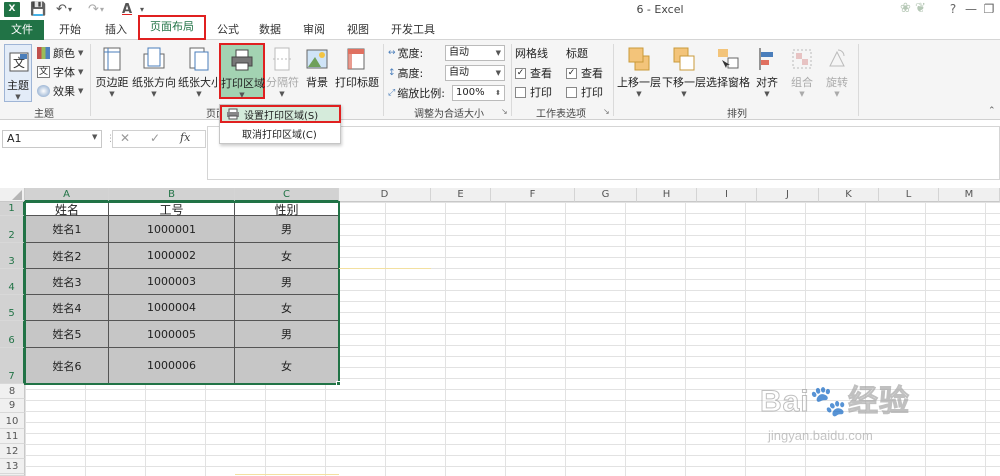  I want to click on table-cell: 姓名5, so click(67, 334).